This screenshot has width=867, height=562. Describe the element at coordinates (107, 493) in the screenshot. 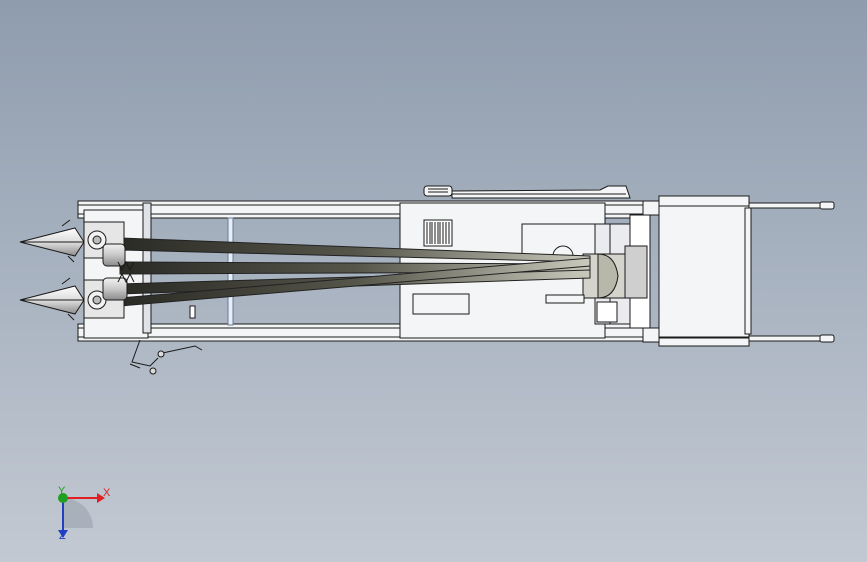

I see `axis-x-label: X` at that location.